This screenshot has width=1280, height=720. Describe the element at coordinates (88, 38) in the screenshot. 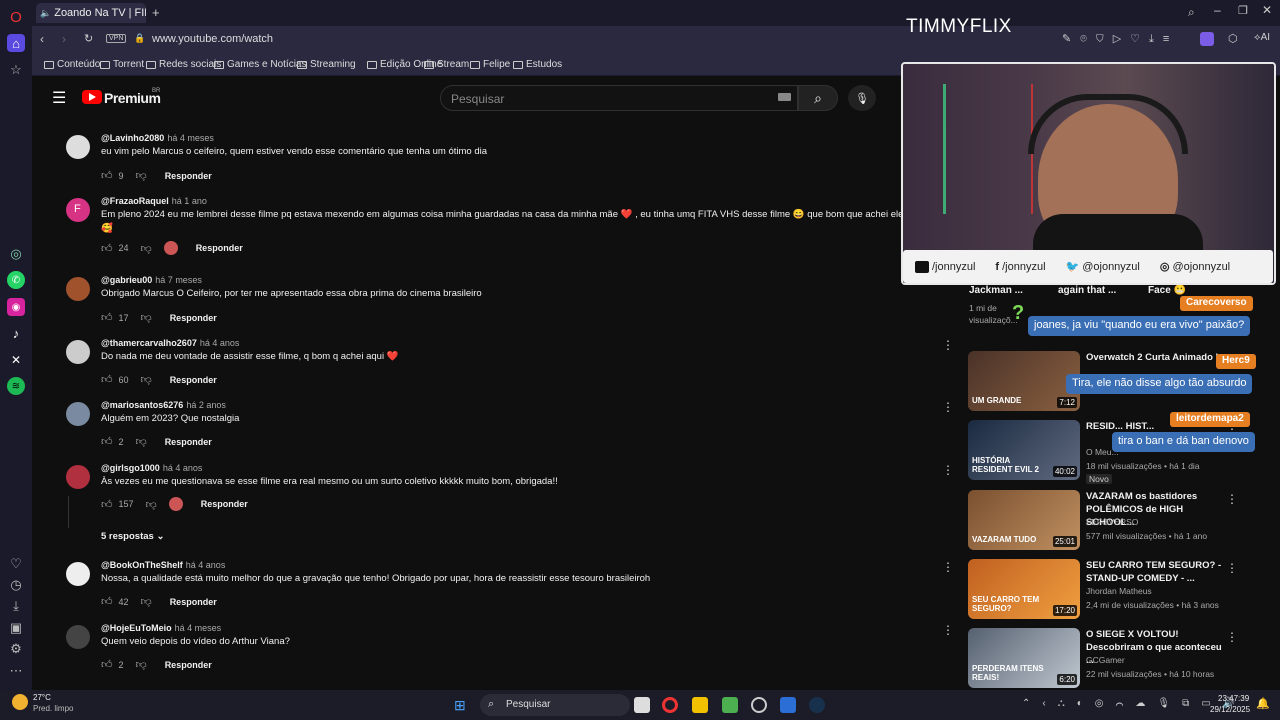

I see `reload-icon: ↻` at that location.